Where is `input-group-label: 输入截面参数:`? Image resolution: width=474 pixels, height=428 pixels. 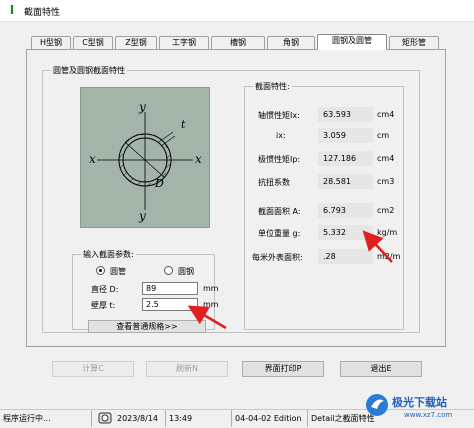 input-group-label: 输入截面参数: is located at coordinates (108, 254).